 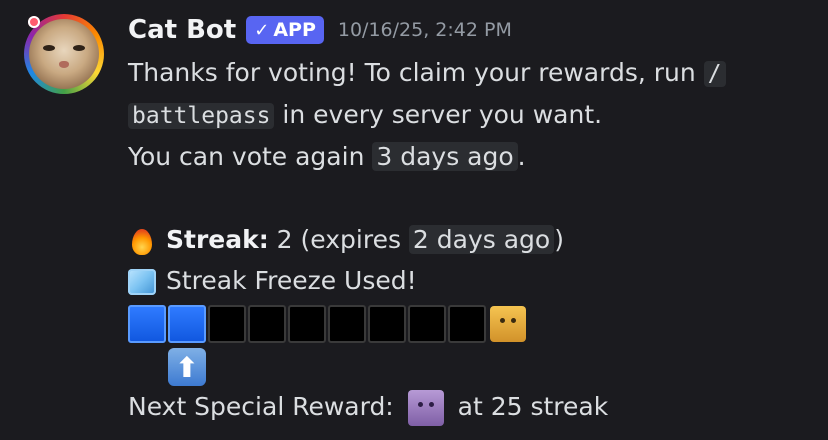 I want to click on freeze-text: Streak Freeze Used!, so click(x=291, y=280).